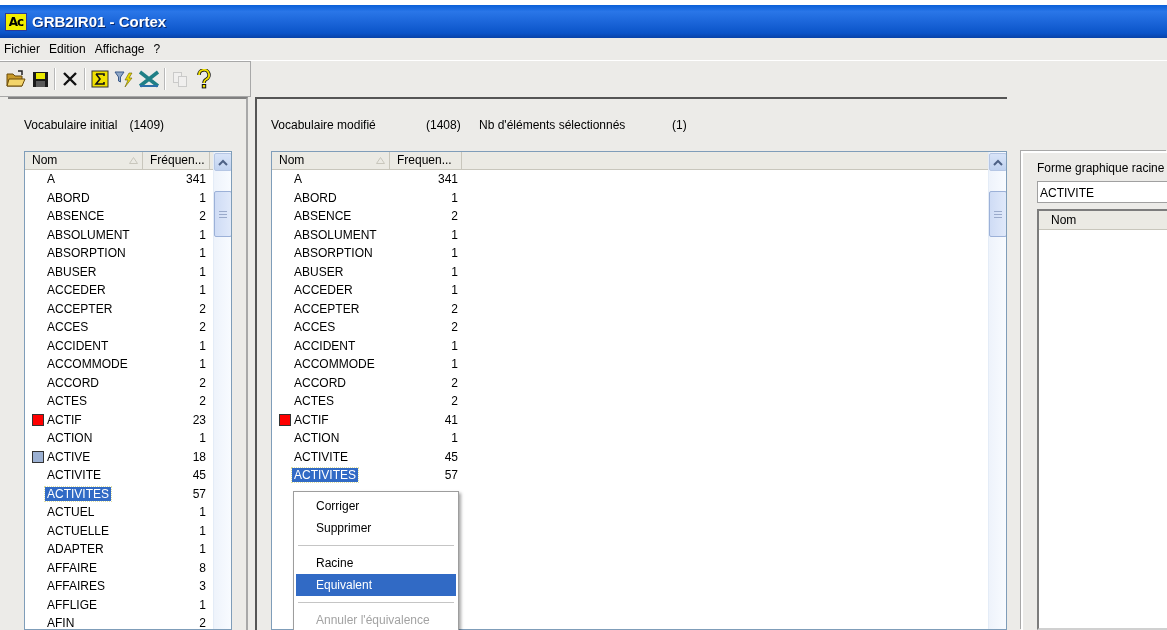 This screenshot has height=630, width=1167. Describe the element at coordinates (67, 49) in the screenshot. I see `menu-item: Edition` at that location.